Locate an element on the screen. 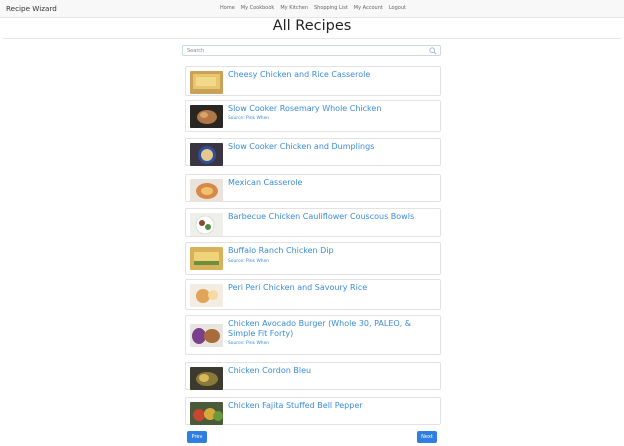 This screenshot has height=446, width=624. recipe-card: Chicken Cordon Bleu is located at coordinates (313, 376).